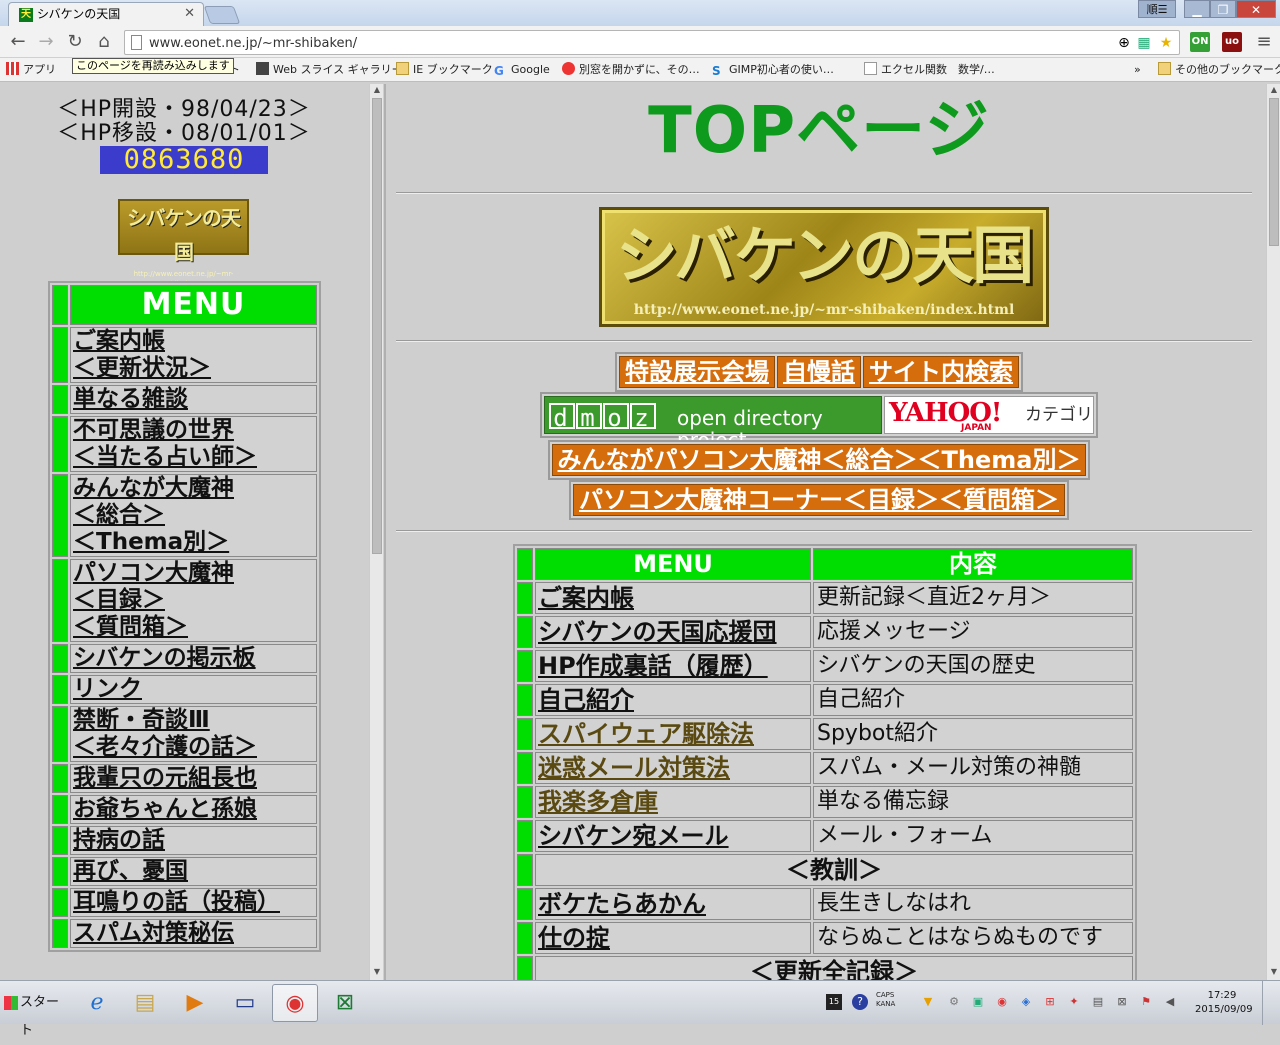  I want to click on table-menu-link: 迷惑メール対策法, so click(634, 768).